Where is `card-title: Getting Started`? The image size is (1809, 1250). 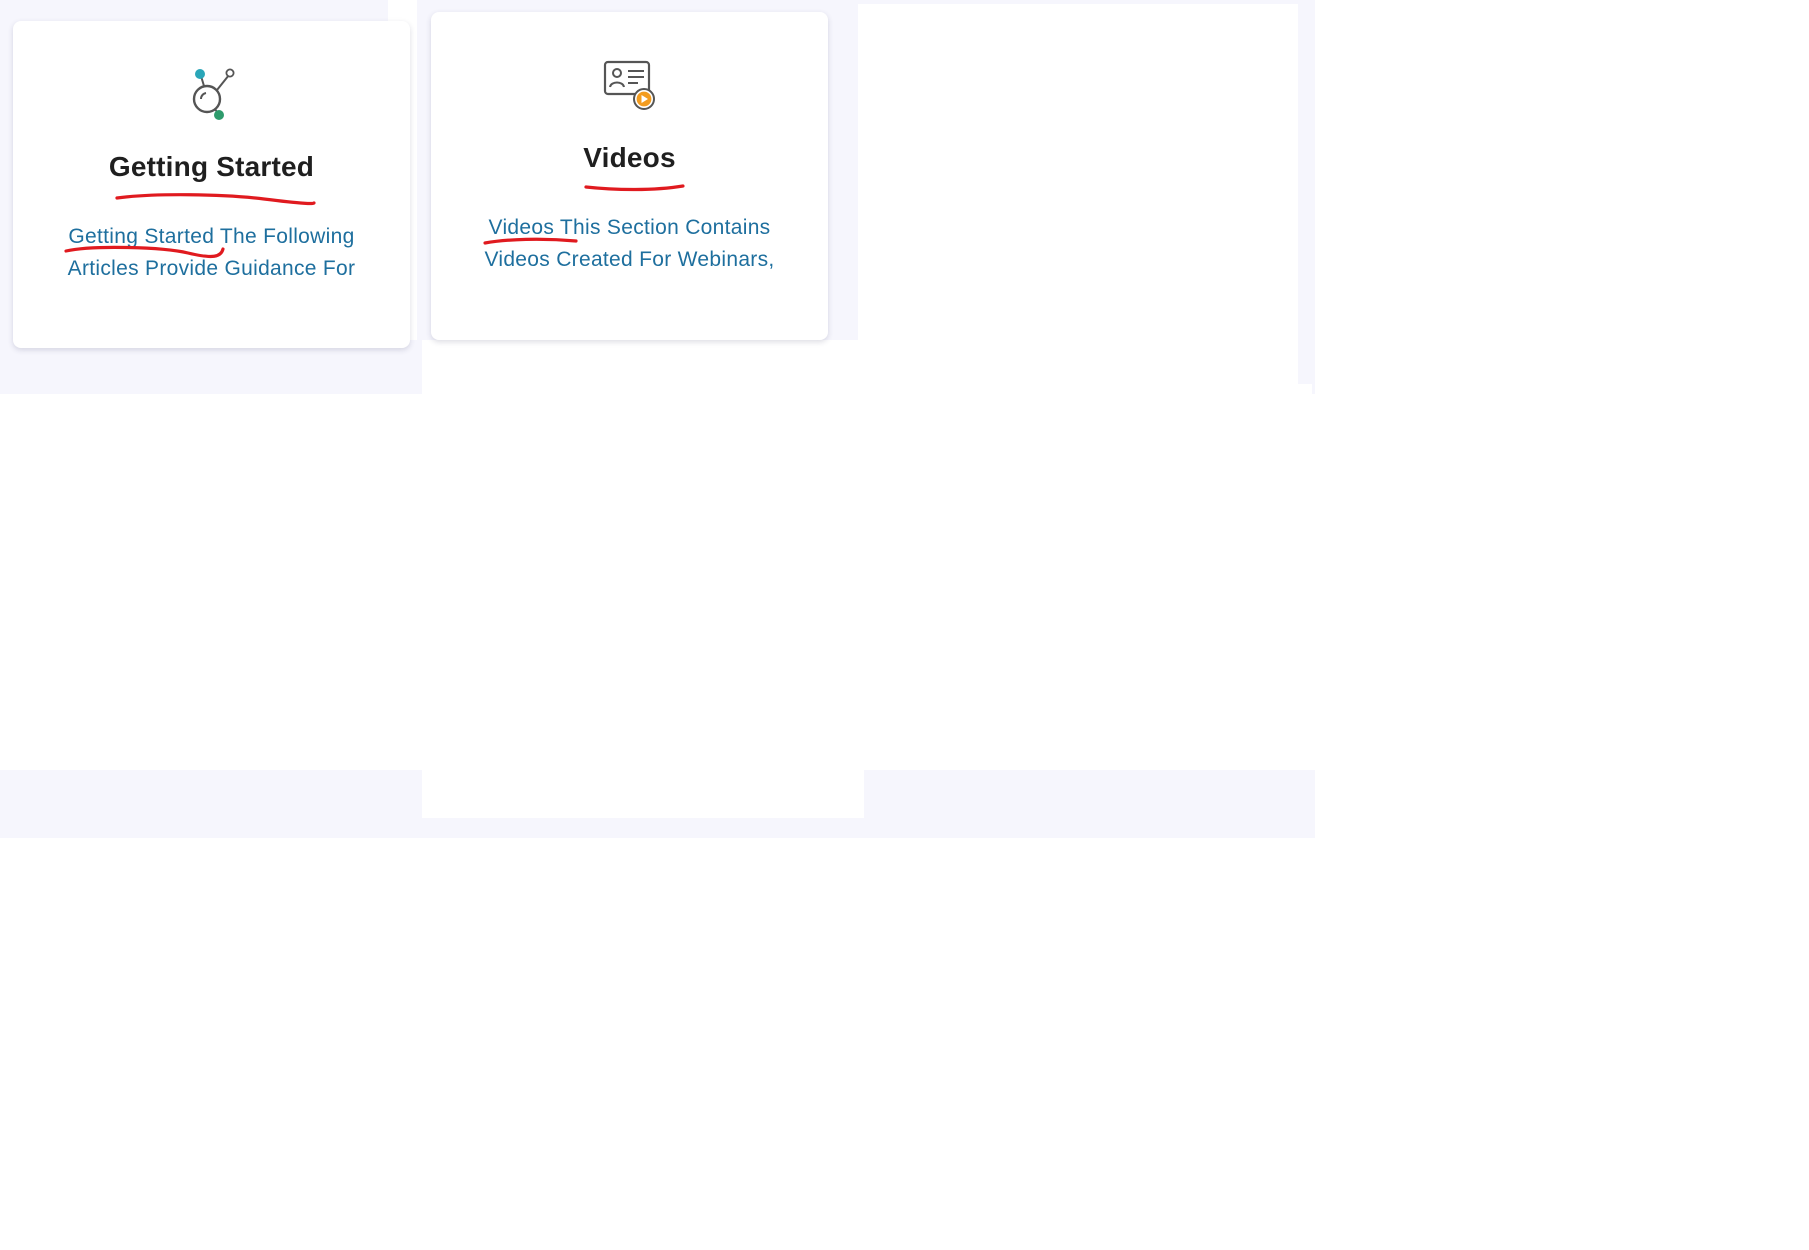 card-title: Getting Started is located at coordinates (211, 166).